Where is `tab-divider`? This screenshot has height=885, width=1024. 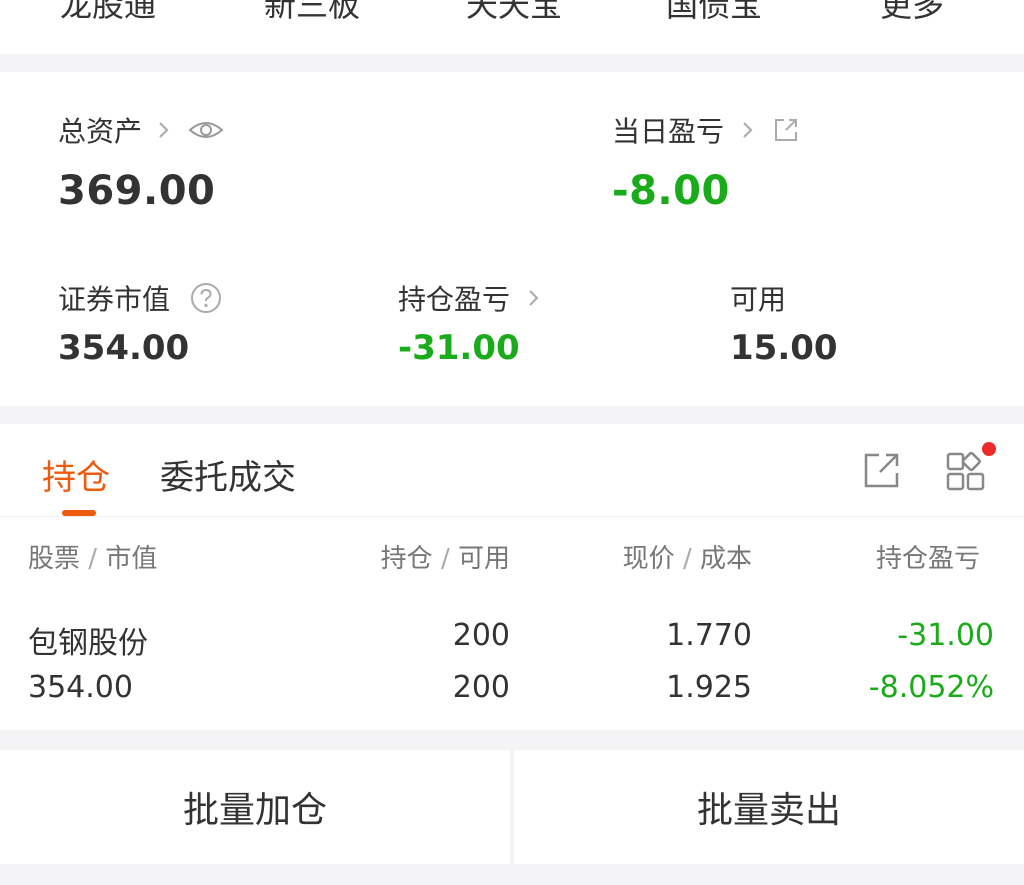 tab-divider is located at coordinates (512, 516).